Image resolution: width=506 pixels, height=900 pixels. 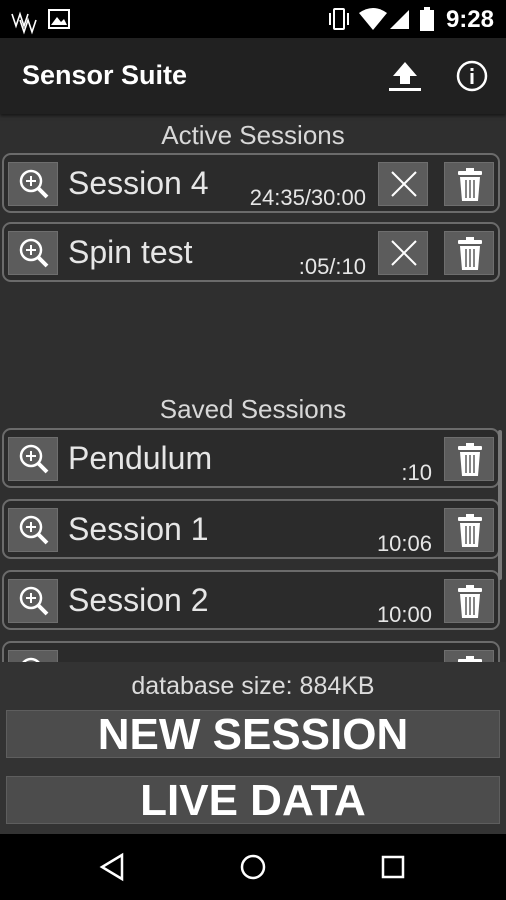 What do you see at coordinates (253, 19) in the screenshot?
I see `status-bar: 9:28` at bounding box center [253, 19].